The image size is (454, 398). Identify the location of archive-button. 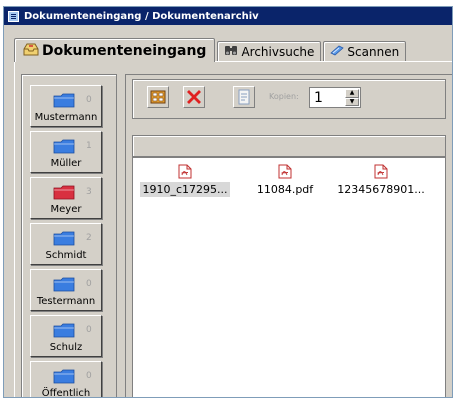
(158, 97).